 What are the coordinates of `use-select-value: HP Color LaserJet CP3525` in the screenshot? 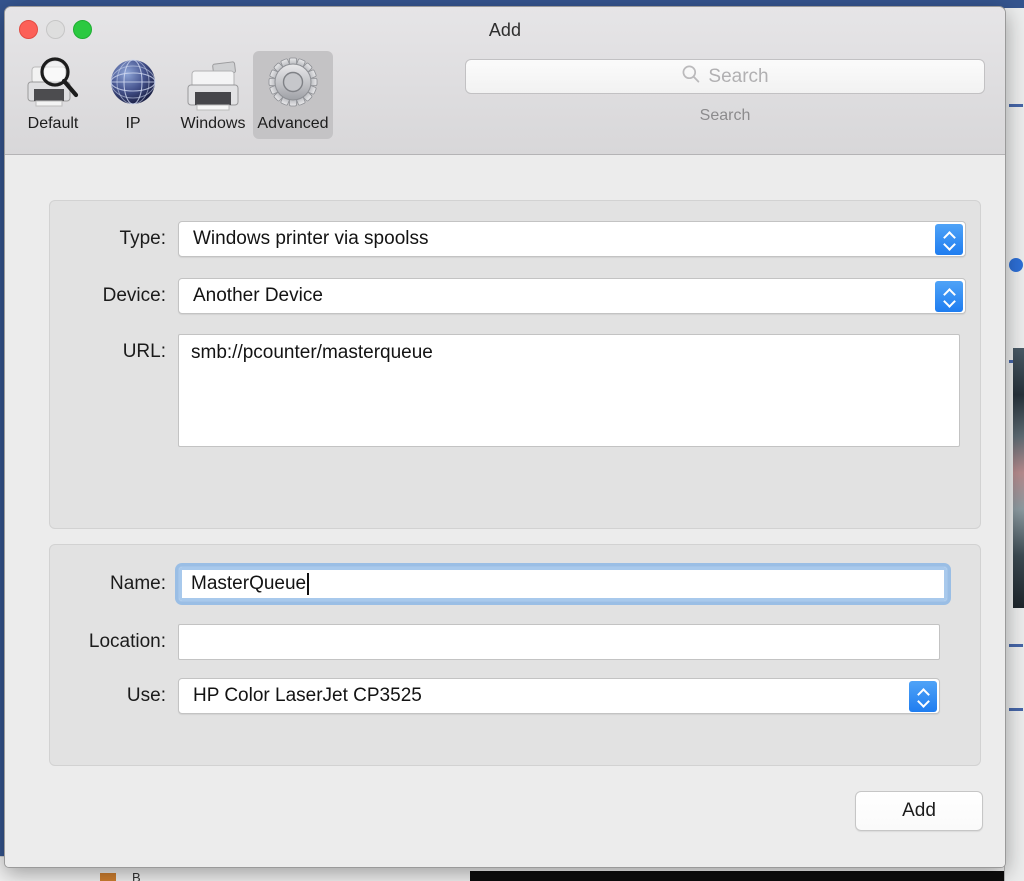 It's located at (307, 695).